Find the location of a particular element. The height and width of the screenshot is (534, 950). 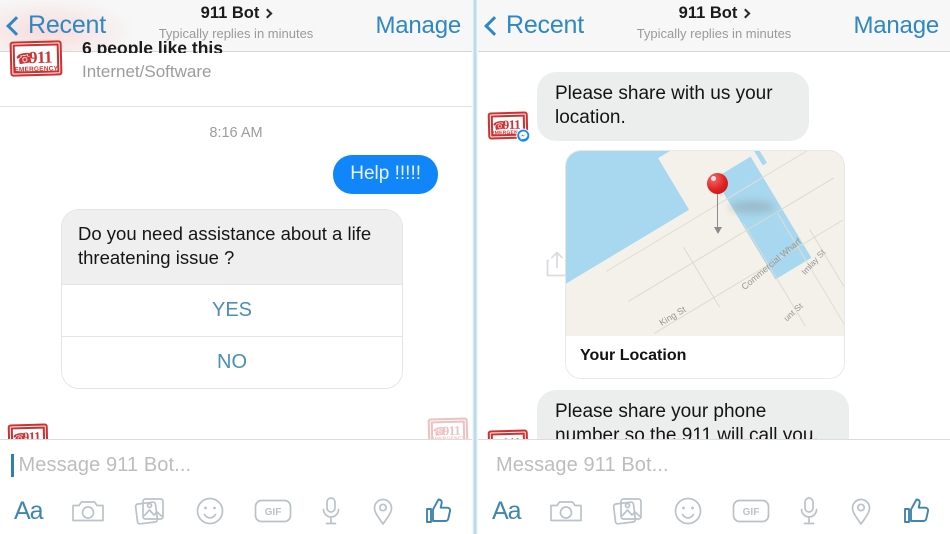

text-cursor is located at coordinates (12, 465).